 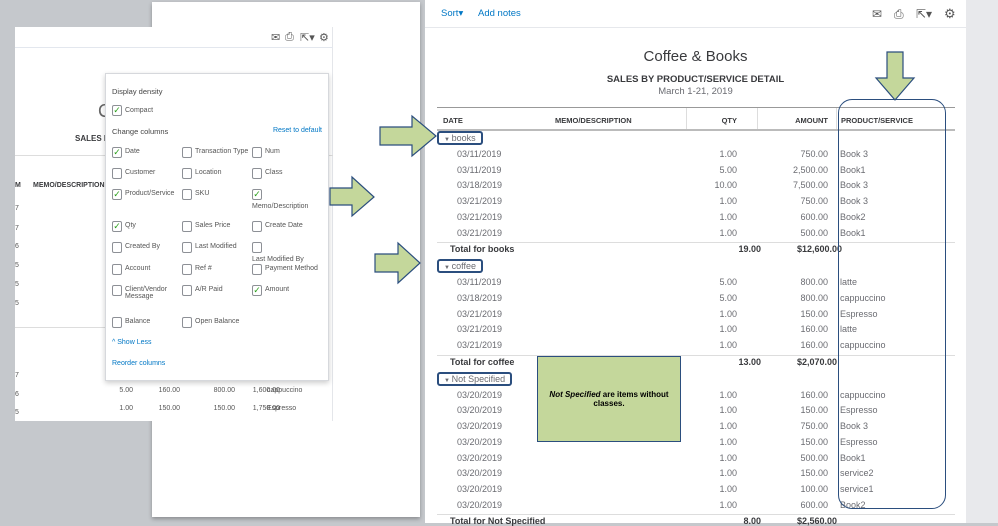 I want to click on arrow-down-icon, so click(x=895, y=76).